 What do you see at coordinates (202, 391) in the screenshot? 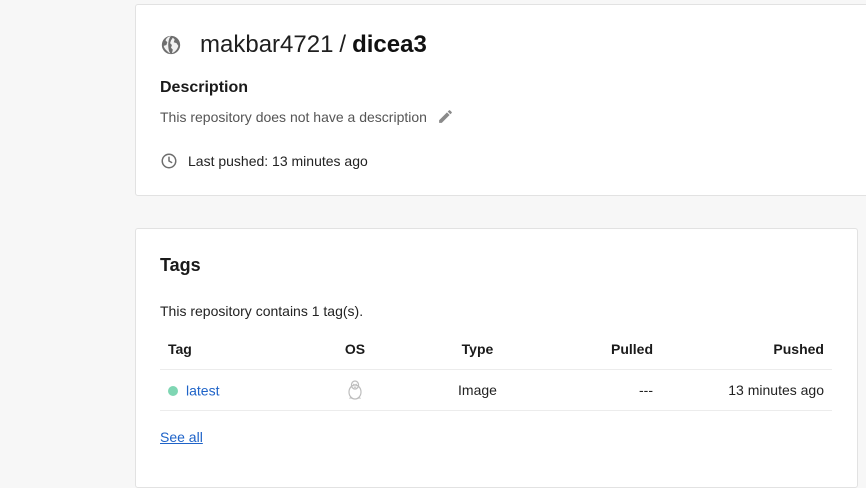
I see `tag-link-latest: latest` at bounding box center [202, 391].